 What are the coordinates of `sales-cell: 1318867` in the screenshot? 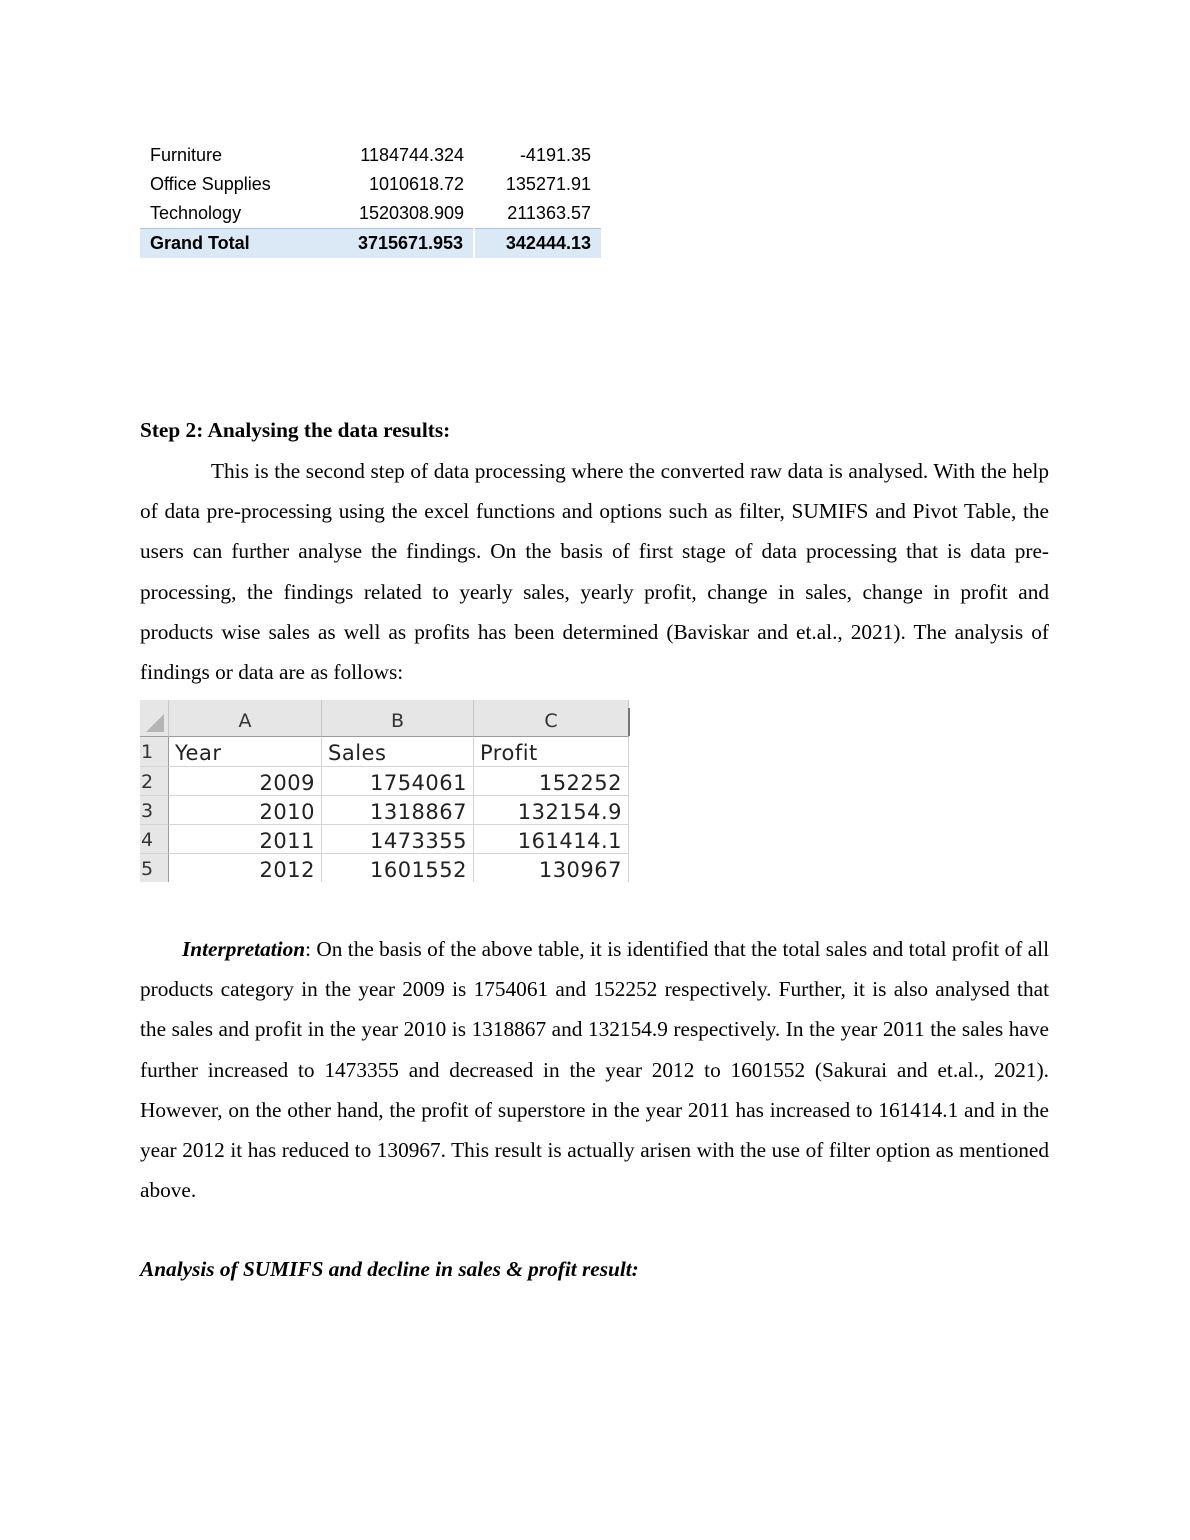 It's located at (398, 810).